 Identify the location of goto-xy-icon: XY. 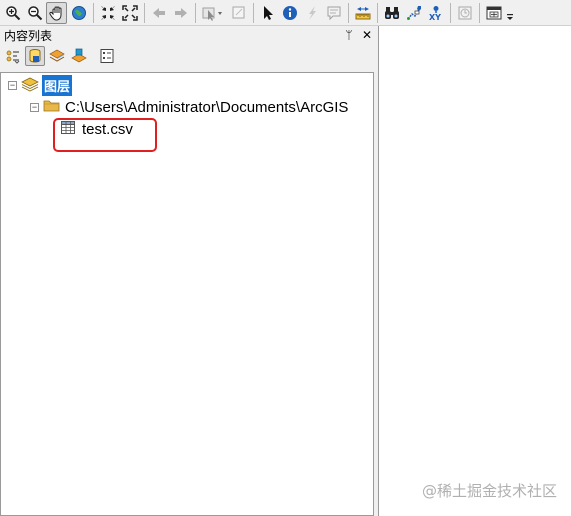
(435, 13).